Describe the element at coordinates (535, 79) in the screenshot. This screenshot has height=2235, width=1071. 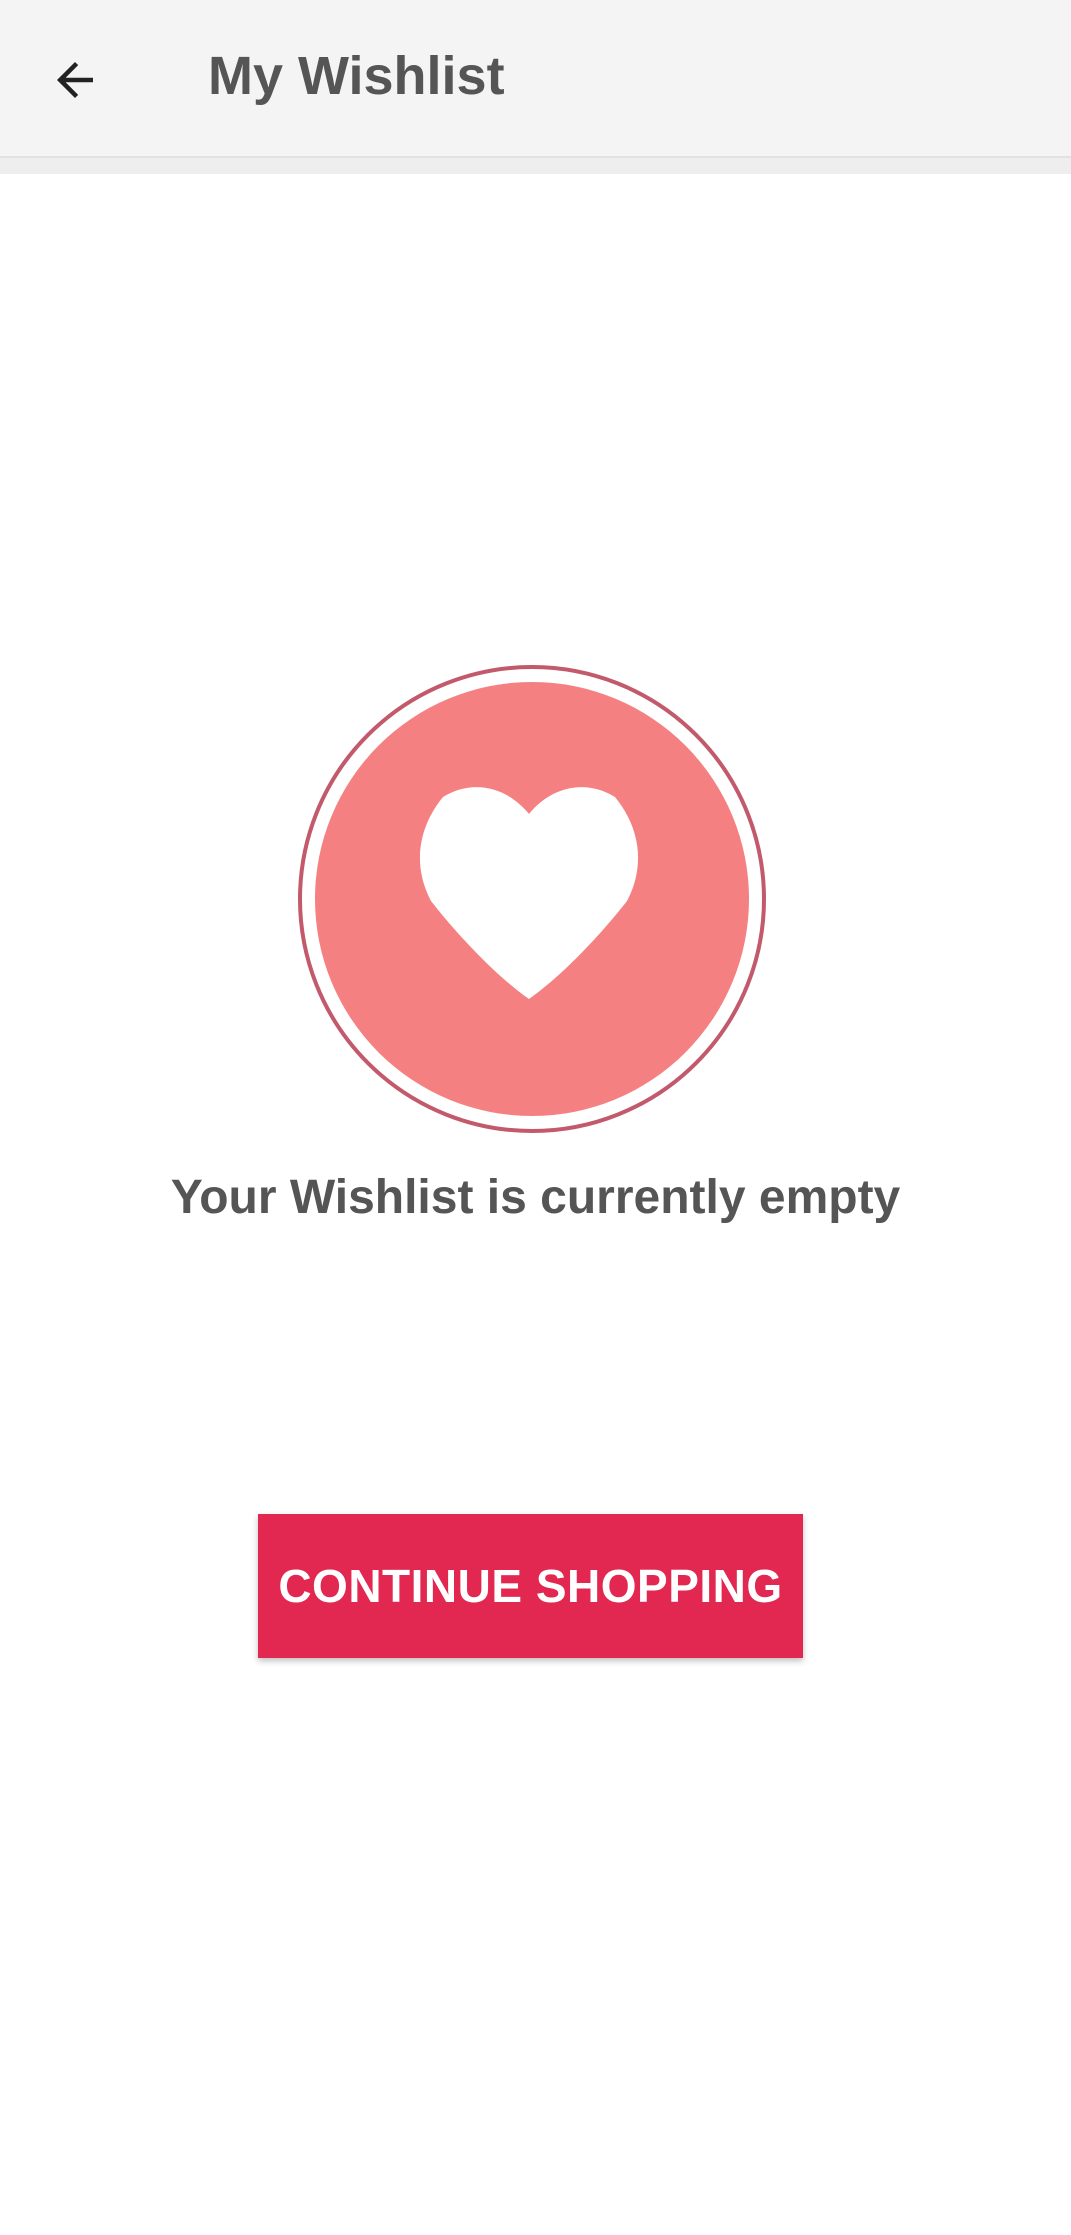
I see `app-bar: My Wishlist` at that location.